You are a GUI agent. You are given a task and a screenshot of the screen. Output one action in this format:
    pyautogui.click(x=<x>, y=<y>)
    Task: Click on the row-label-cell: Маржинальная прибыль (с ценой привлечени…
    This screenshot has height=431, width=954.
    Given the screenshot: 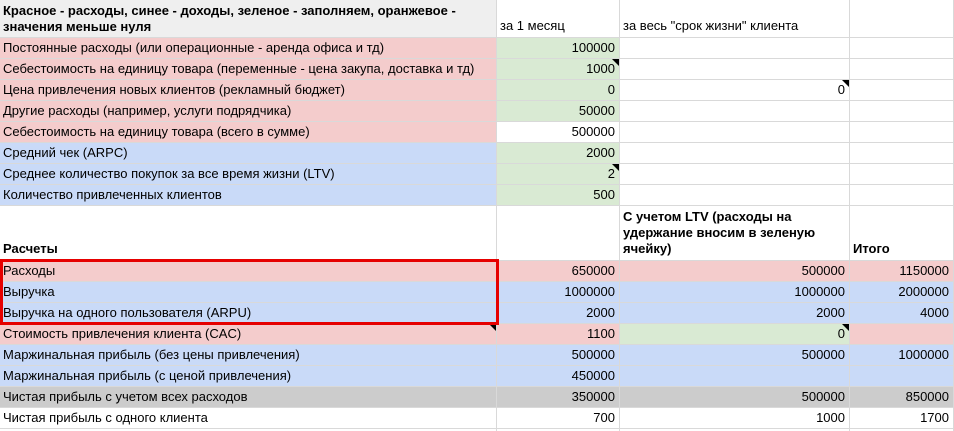 What is the action you would take?
    pyautogui.click(x=248, y=376)
    